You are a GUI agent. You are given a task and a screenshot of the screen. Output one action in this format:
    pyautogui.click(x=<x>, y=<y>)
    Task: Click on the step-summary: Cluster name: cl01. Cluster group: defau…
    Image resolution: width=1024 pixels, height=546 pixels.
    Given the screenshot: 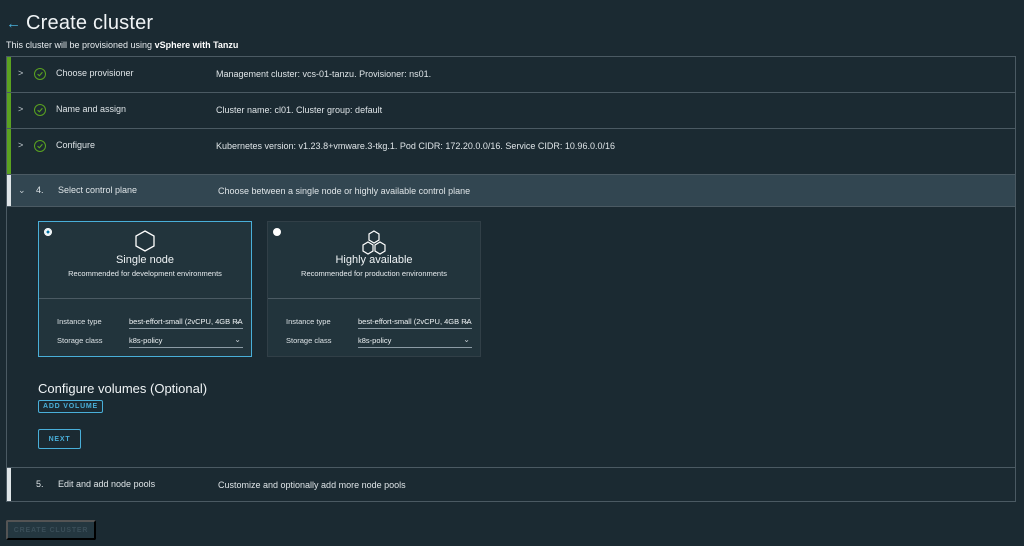 What is the action you would take?
    pyautogui.click(x=299, y=110)
    